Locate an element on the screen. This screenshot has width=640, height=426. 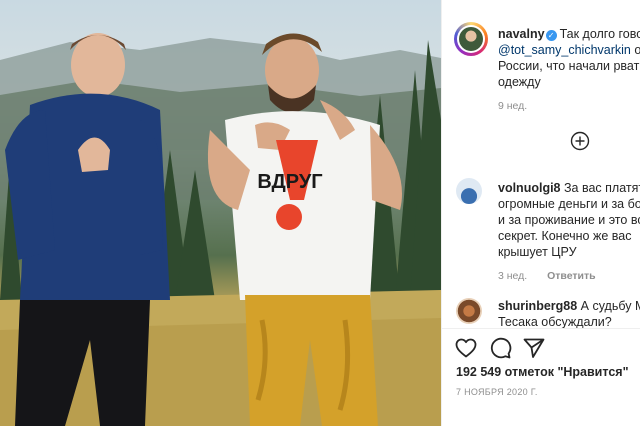
comment-text: А судьбу Ма is located at coordinates (610, 306).